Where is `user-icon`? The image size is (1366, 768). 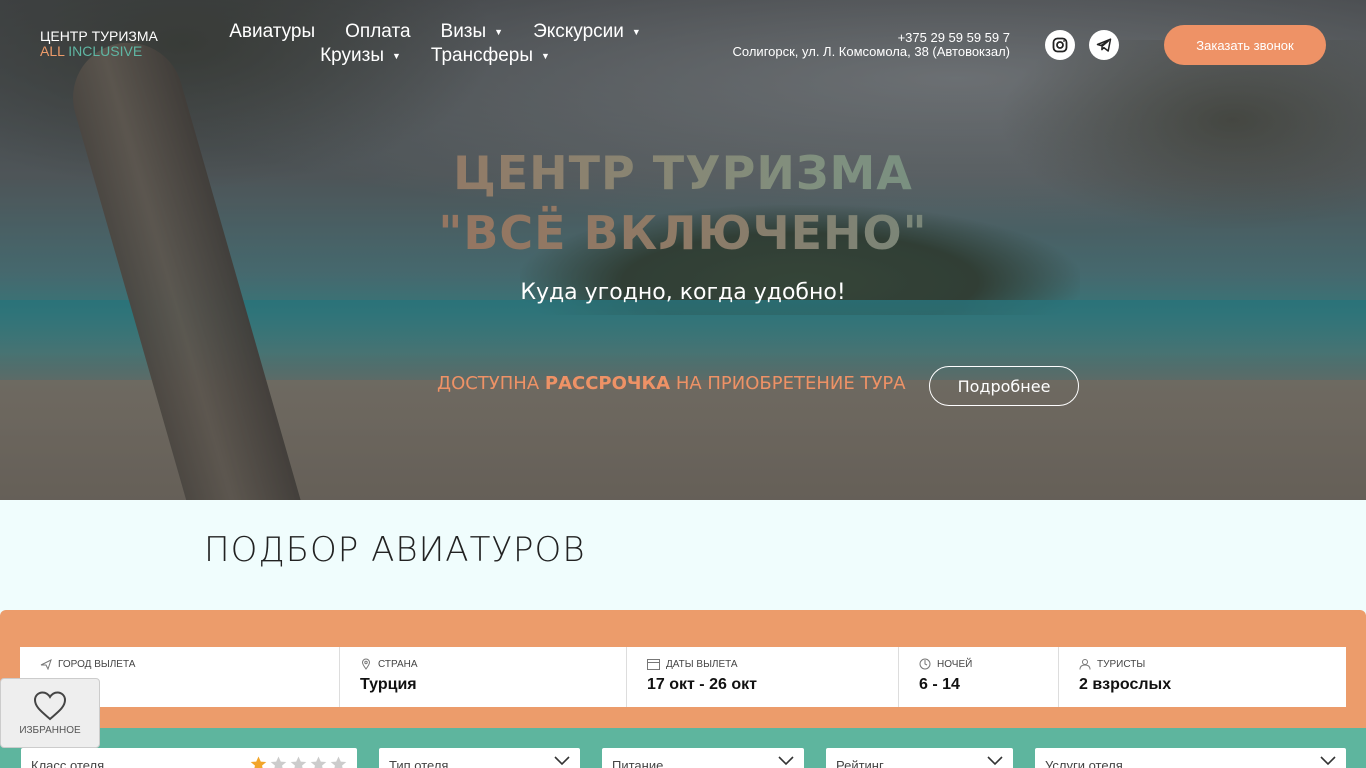 user-icon is located at coordinates (1085, 664).